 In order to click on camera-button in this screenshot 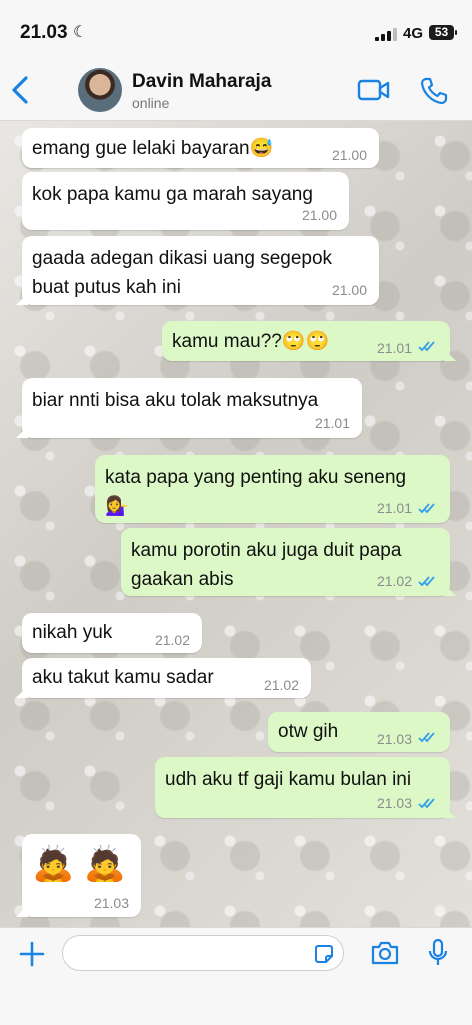, I will do `click(385, 953)`.